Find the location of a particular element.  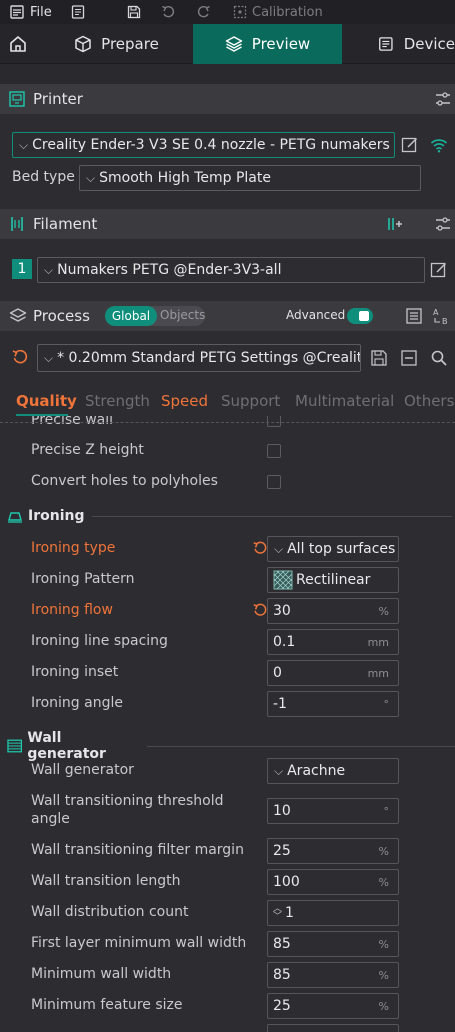

ironing-group-header: Ironing is located at coordinates (229, 516).